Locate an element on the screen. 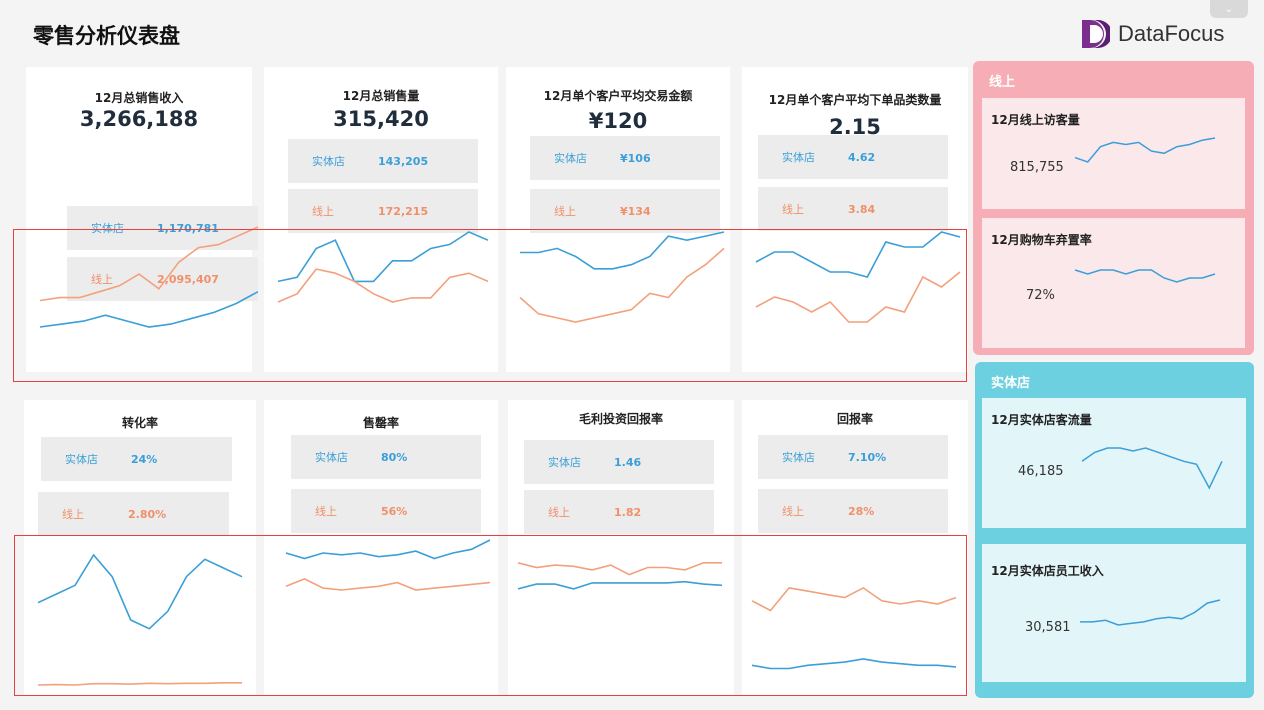 The width and height of the screenshot is (1264, 710). store-metric: 实体店 7.10% is located at coordinates (853, 457).